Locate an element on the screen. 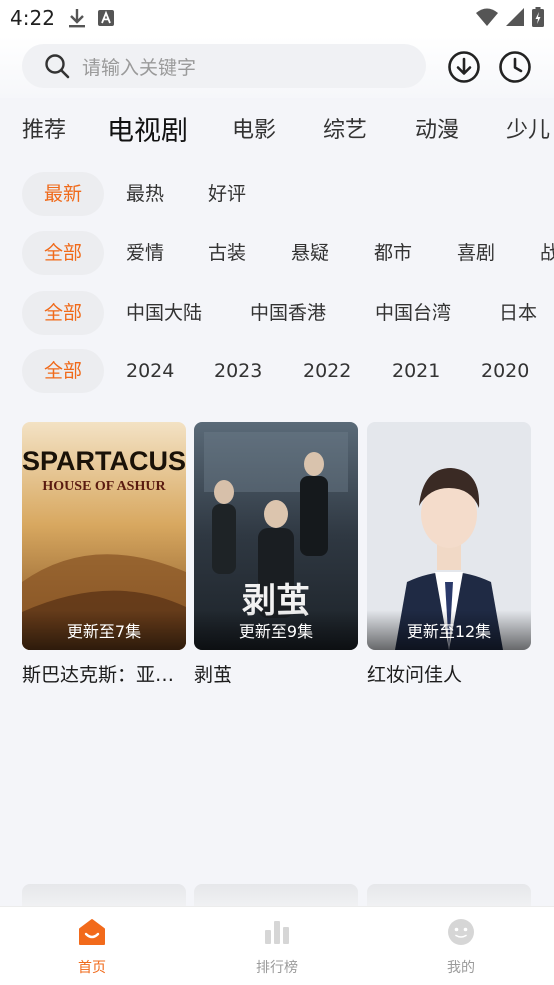  filter-year-2020: 2020 is located at coordinates (505, 371).